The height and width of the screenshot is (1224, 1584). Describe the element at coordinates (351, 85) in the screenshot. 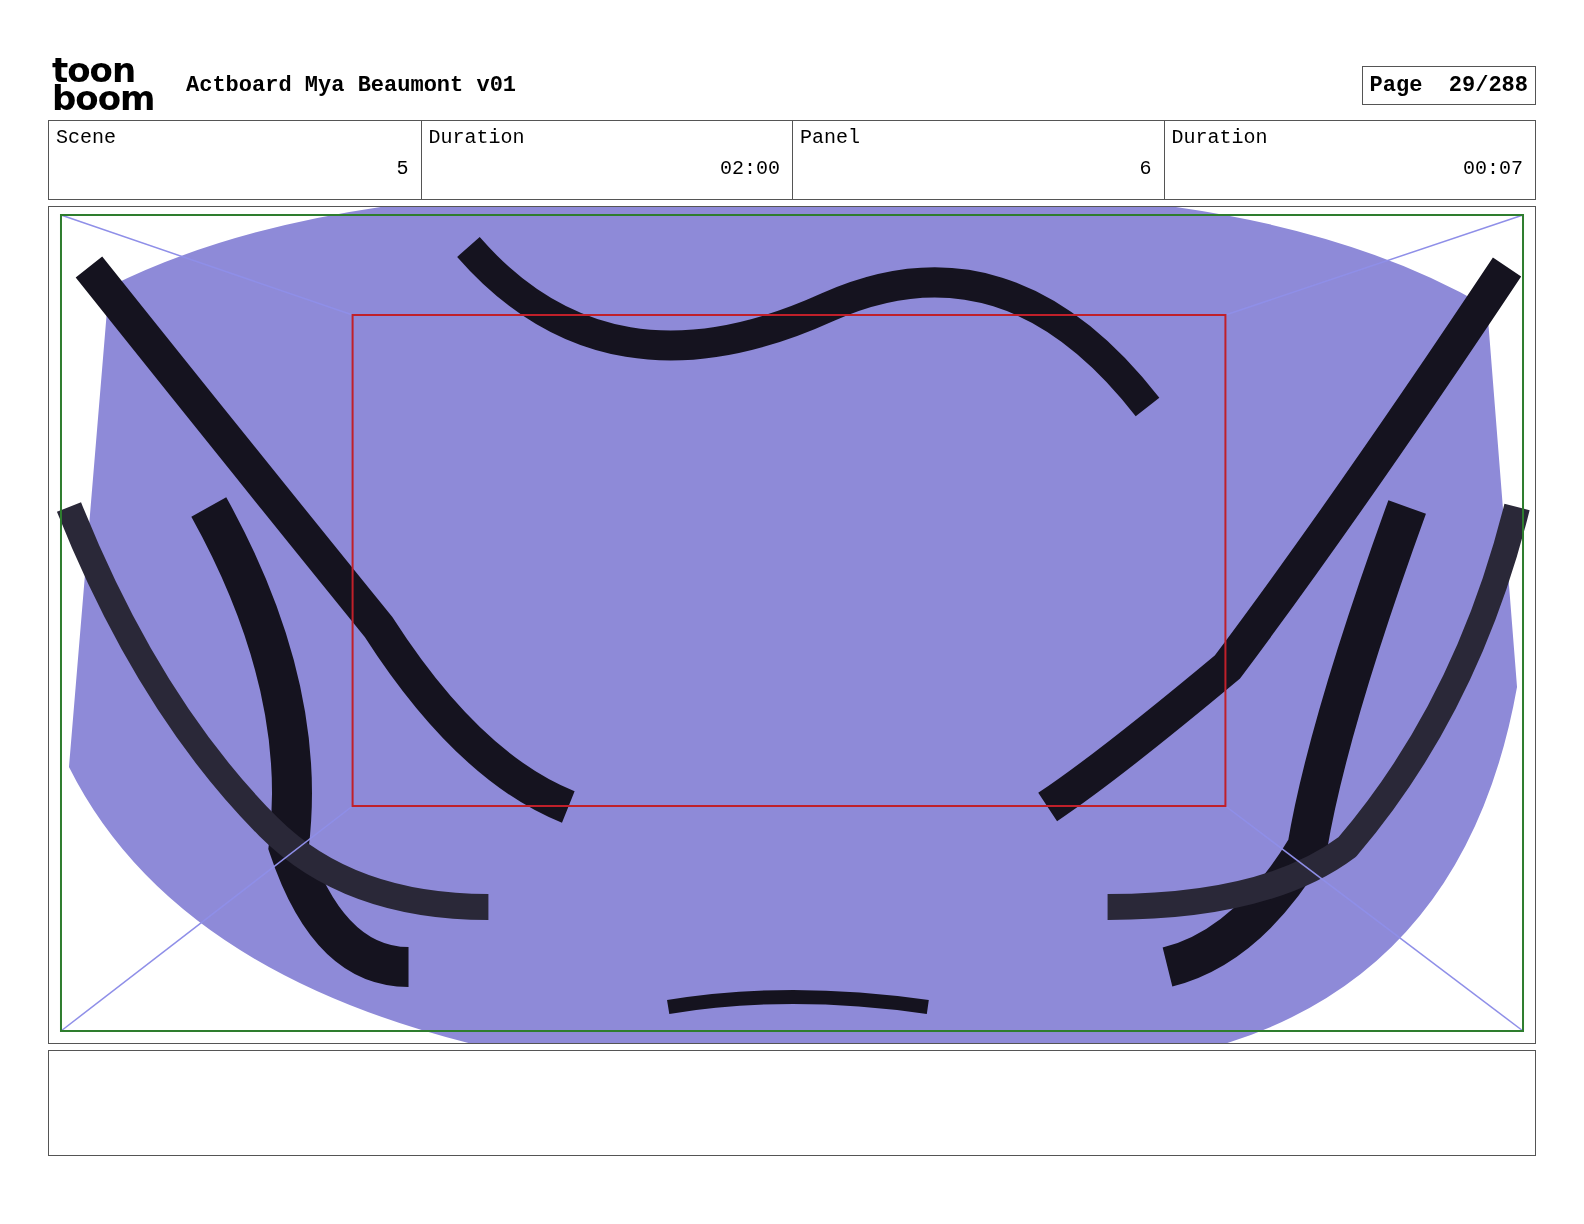

I see `board-title: Actboard Mya Beaumont v01` at that location.